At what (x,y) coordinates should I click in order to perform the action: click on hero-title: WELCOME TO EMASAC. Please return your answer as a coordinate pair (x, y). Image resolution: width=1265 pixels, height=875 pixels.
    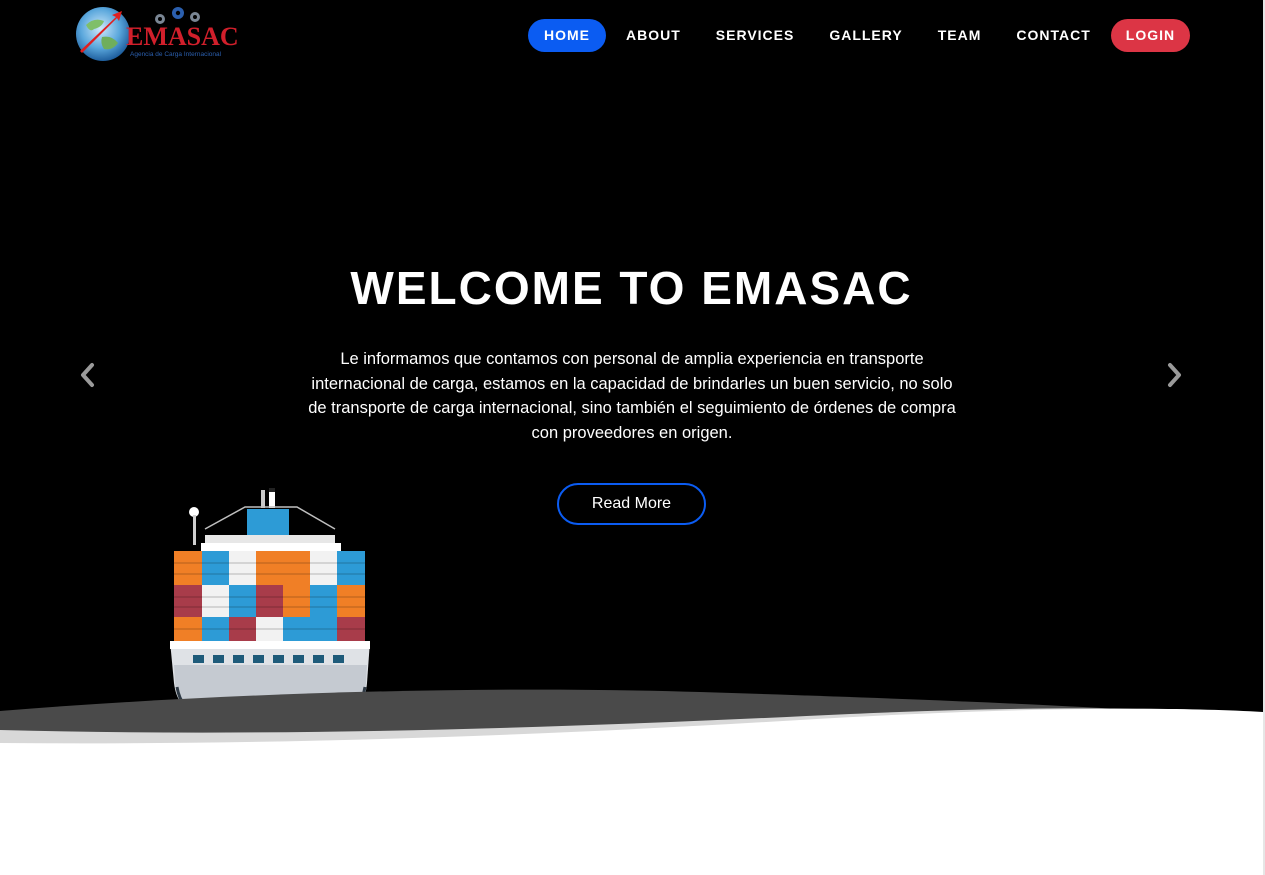
    Looking at the image, I should click on (631, 288).